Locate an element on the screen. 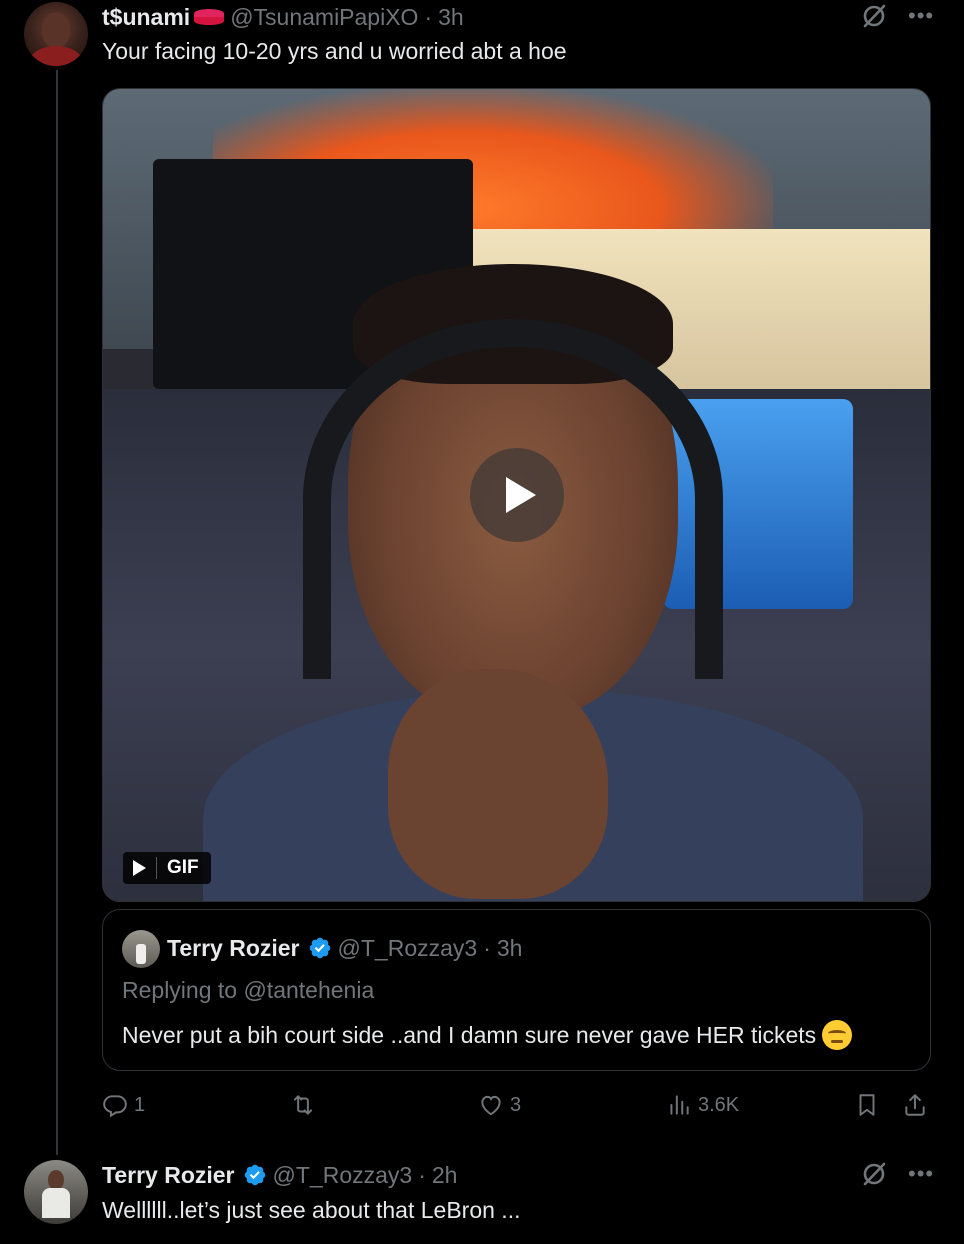 This screenshot has height=1244, width=964. play-button is located at coordinates (517, 495).